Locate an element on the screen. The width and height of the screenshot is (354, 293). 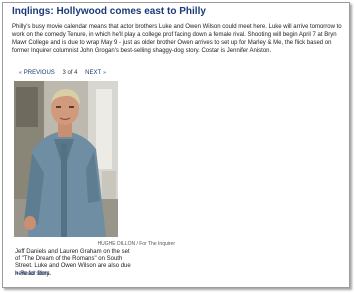
photo-credit: HUGHE DILLON / For The Inquirer is located at coordinates (136, 244).